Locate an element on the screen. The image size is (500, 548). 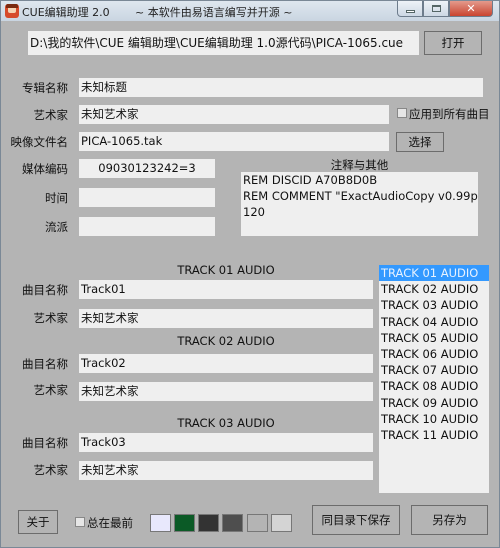
notes-line: REM COMMENT "ExactAudioCopy v0.99pb4 is located at coordinates (360, 196).